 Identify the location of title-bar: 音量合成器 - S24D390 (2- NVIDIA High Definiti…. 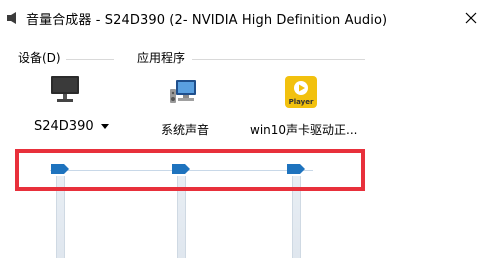
(242, 18).